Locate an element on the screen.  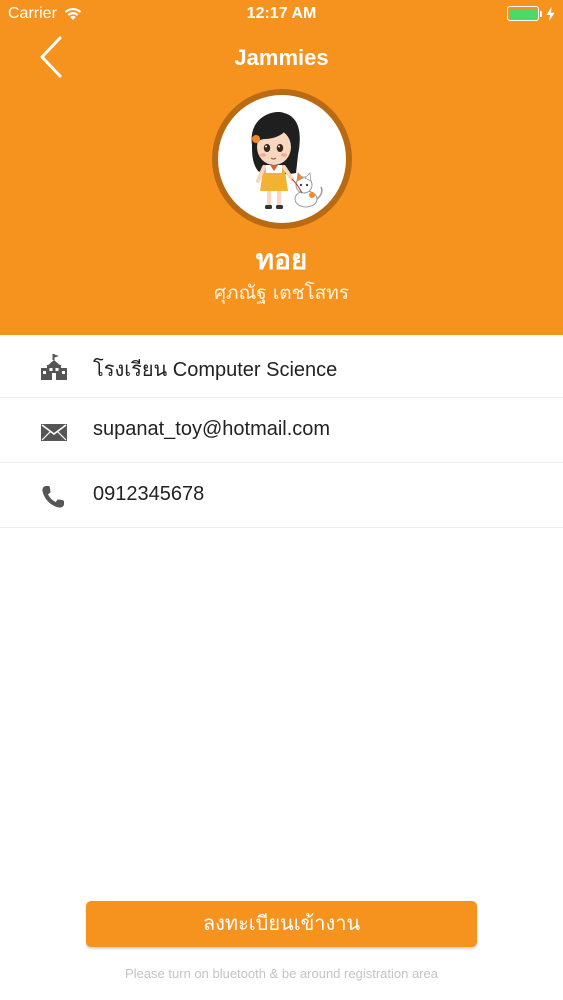
school-text: โรงเรียน Computer Science is located at coordinates (215, 370).